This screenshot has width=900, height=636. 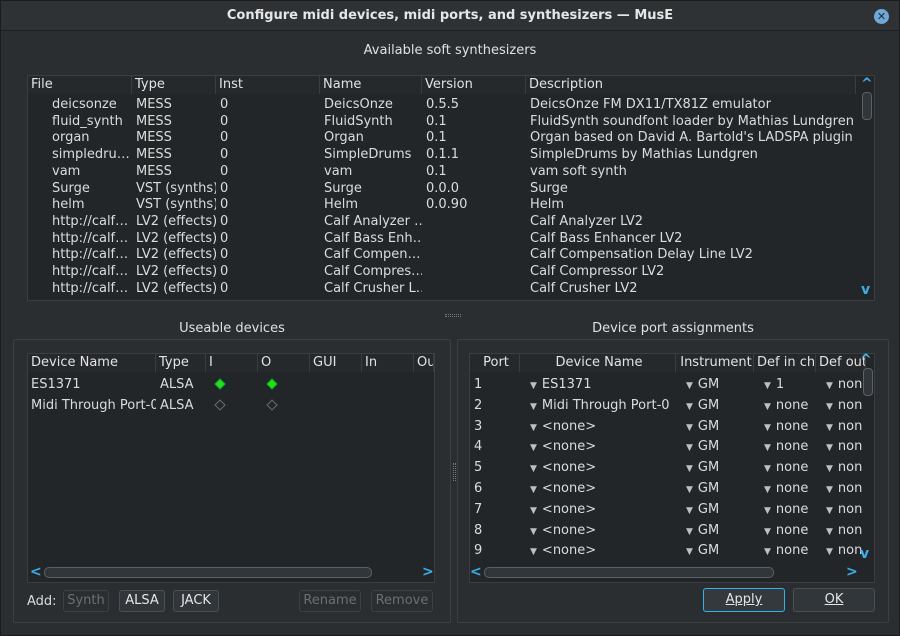 I want to click on add-alsa-button: ALSA, so click(x=142, y=601).